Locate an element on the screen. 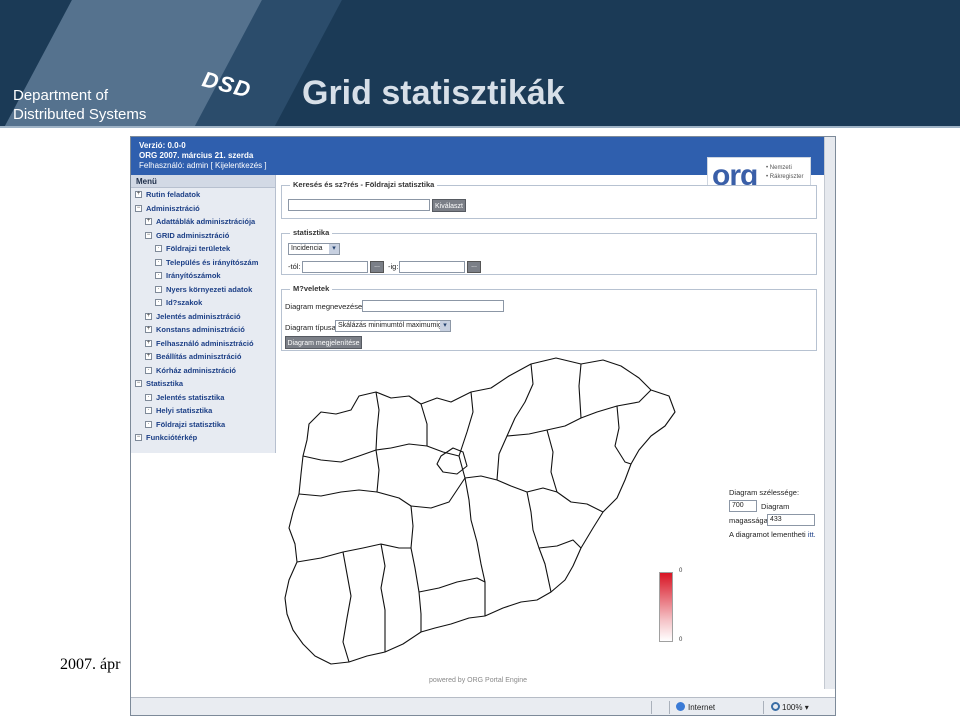 This screenshot has width=960, height=716. height-input: 433 is located at coordinates (791, 520).